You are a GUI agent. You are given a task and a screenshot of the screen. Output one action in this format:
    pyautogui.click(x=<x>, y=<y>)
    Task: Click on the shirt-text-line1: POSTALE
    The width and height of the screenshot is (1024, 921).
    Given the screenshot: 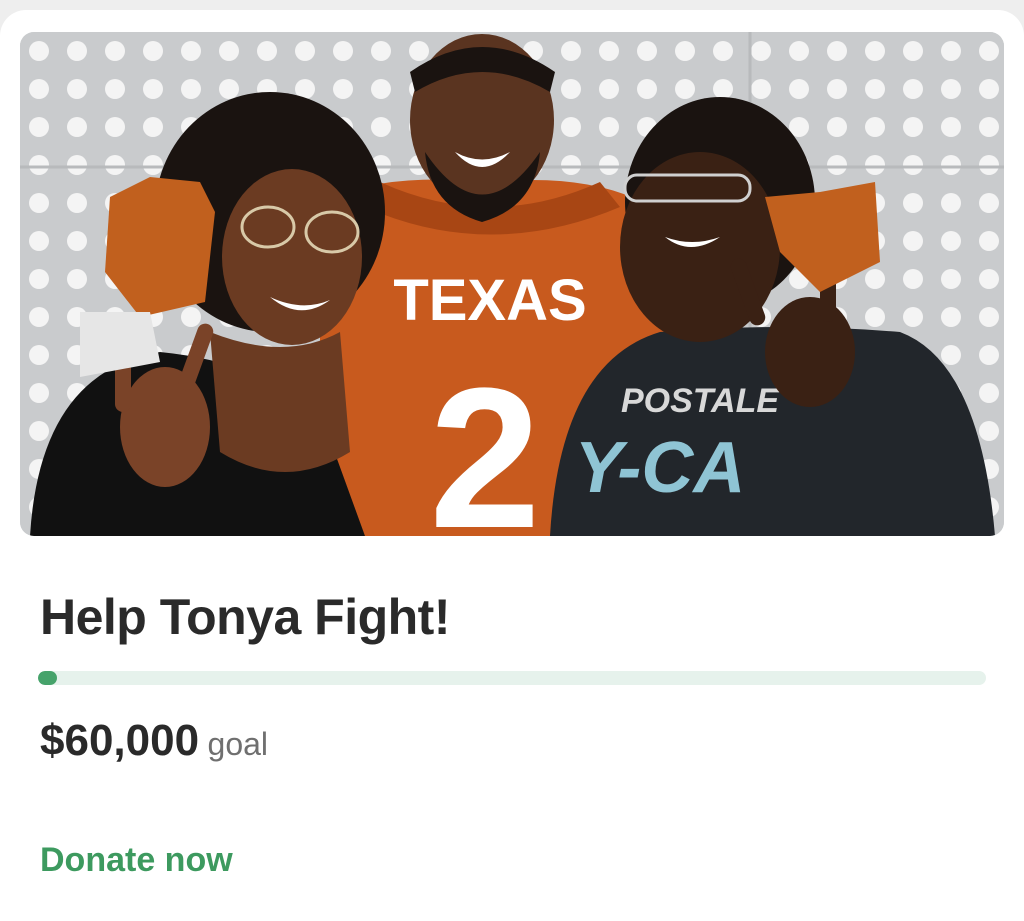 What is the action you would take?
    pyautogui.click(x=700, y=401)
    